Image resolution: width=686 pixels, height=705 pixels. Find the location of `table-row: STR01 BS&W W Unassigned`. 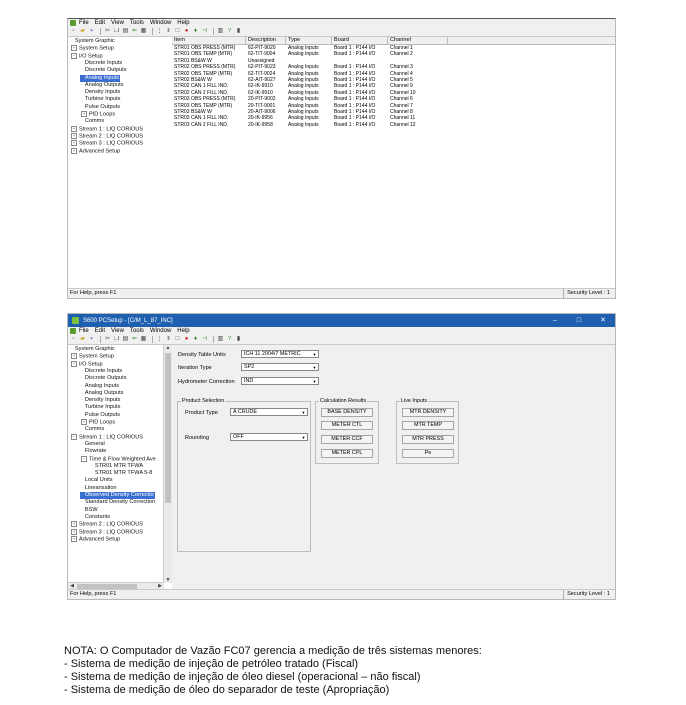

table-row: STR01 BS&W W Unassigned is located at coordinates (393, 61).